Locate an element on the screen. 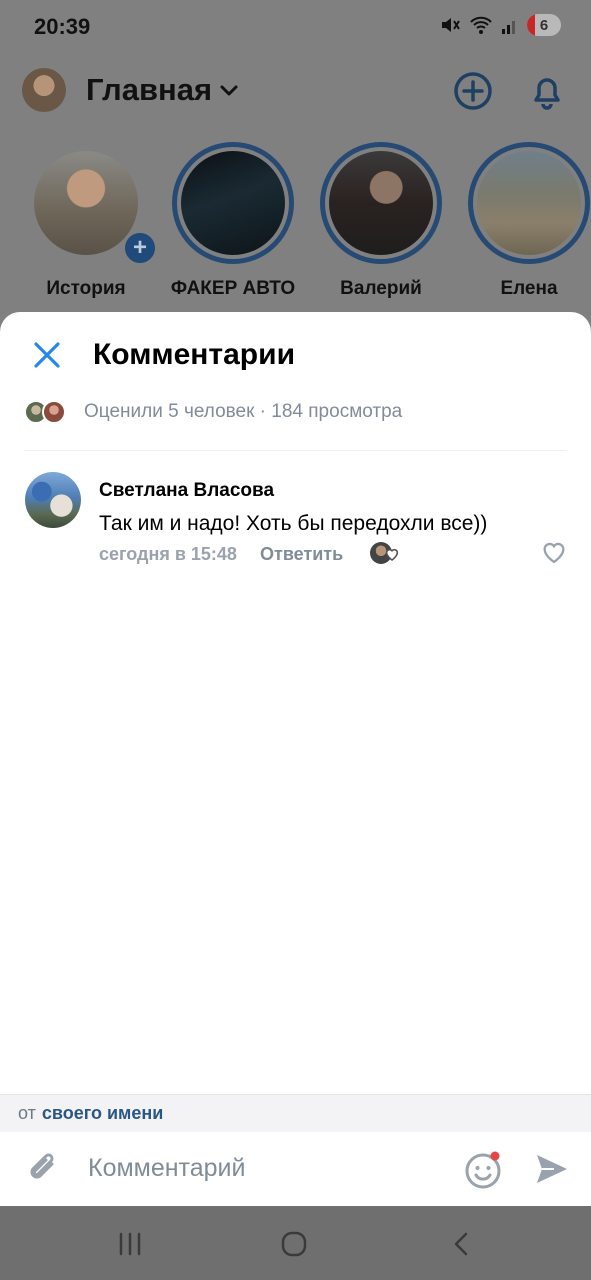  story-label: Валерий is located at coordinates (381, 288).